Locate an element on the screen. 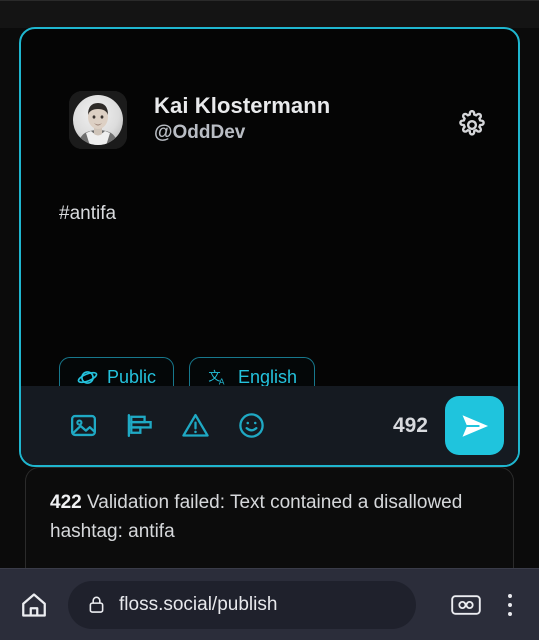  browser-navigation-bar: floss.social/publish is located at coordinates (269, 604).